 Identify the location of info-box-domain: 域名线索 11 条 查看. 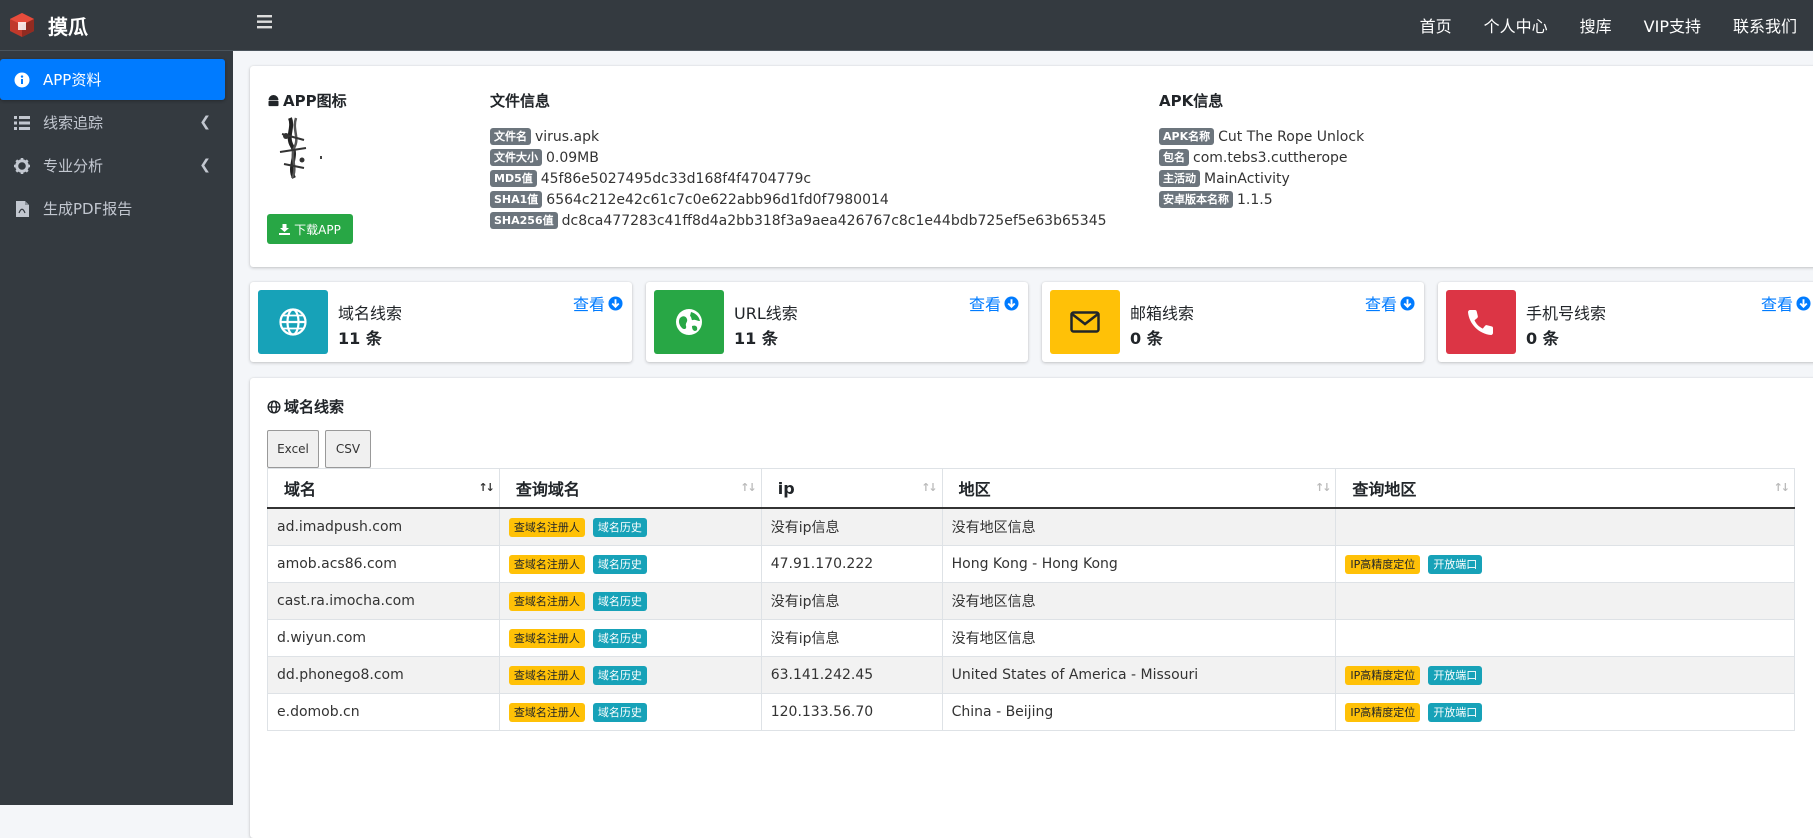
(441, 322).